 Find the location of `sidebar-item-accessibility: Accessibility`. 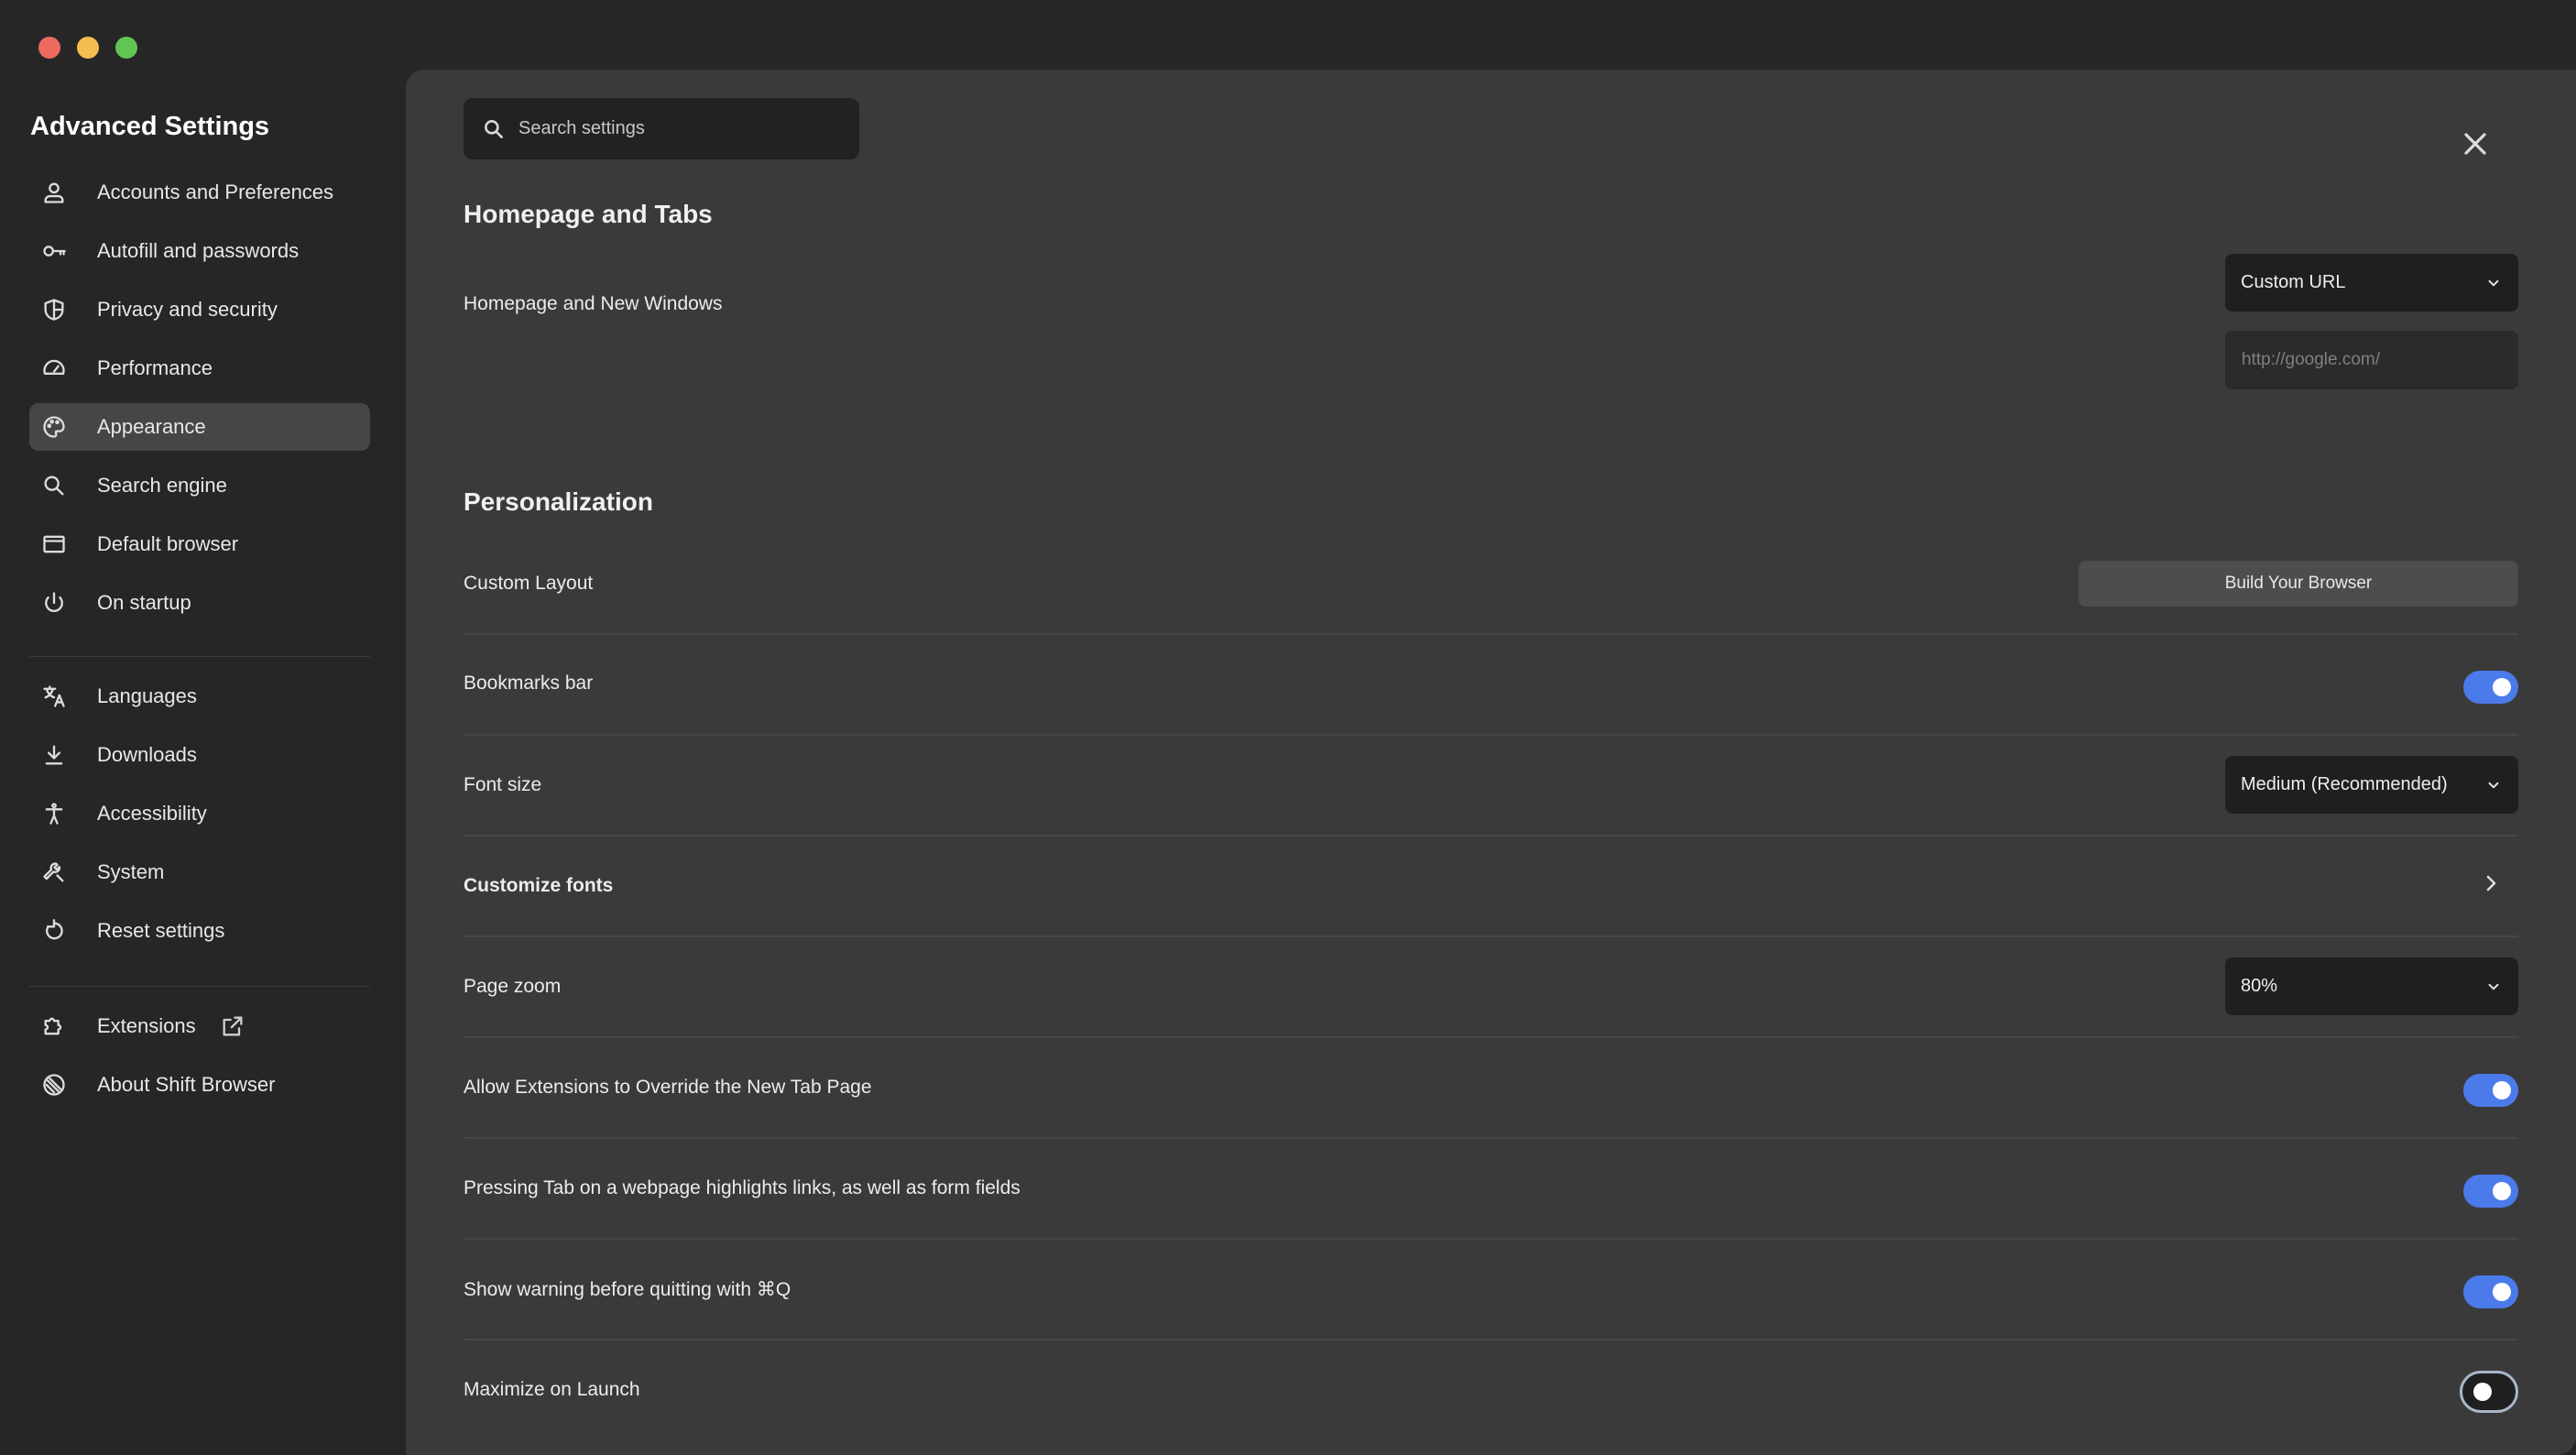

sidebar-item-accessibility: Accessibility is located at coordinates (200, 813).